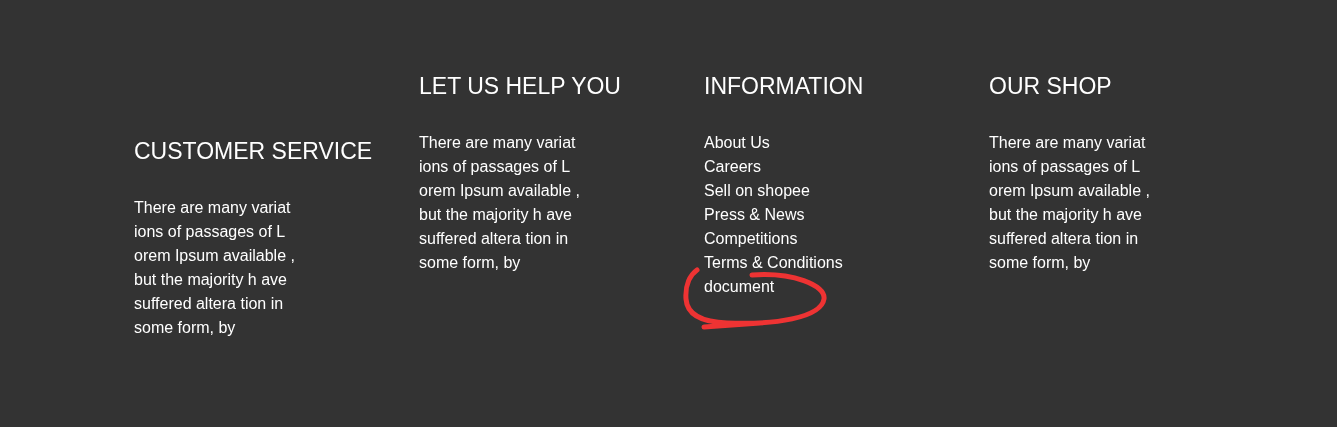 Image resolution: width=1337 pixels, height=427 pixels. Describe the element at coordinates (737, 142) in the screenshot. I see `footer-link: About Us` at that location.